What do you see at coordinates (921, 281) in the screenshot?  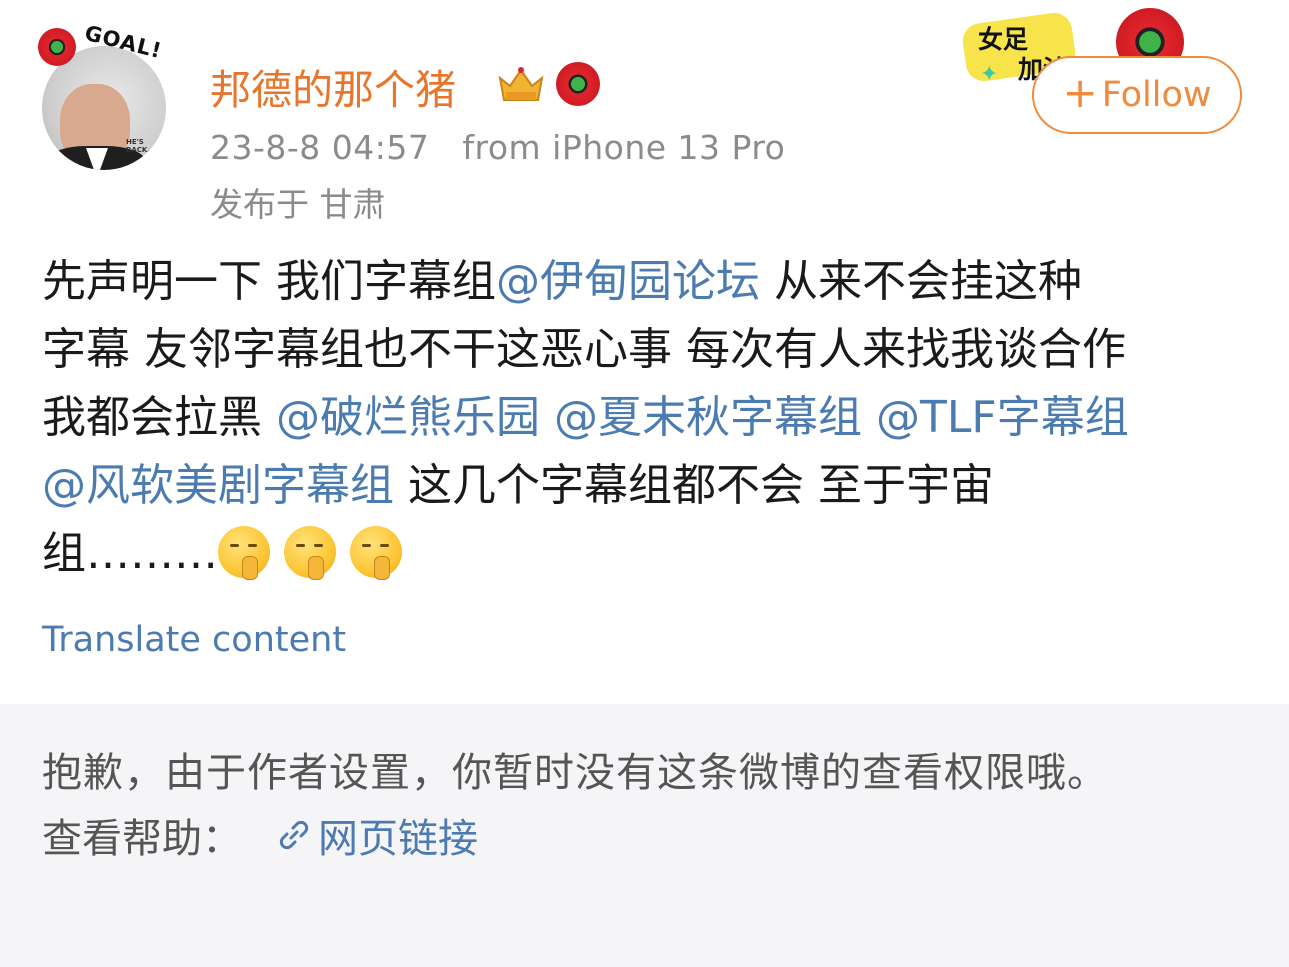 I see `post-text: 从来不会挂这种` at bounding box center [921, 281].